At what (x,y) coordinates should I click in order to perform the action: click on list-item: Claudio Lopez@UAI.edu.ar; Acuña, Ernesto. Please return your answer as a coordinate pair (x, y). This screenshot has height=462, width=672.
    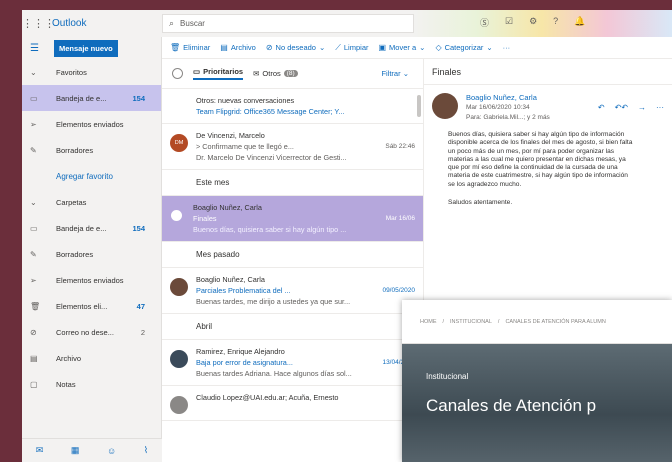
    Looking at the image, I should click on (292, 403).